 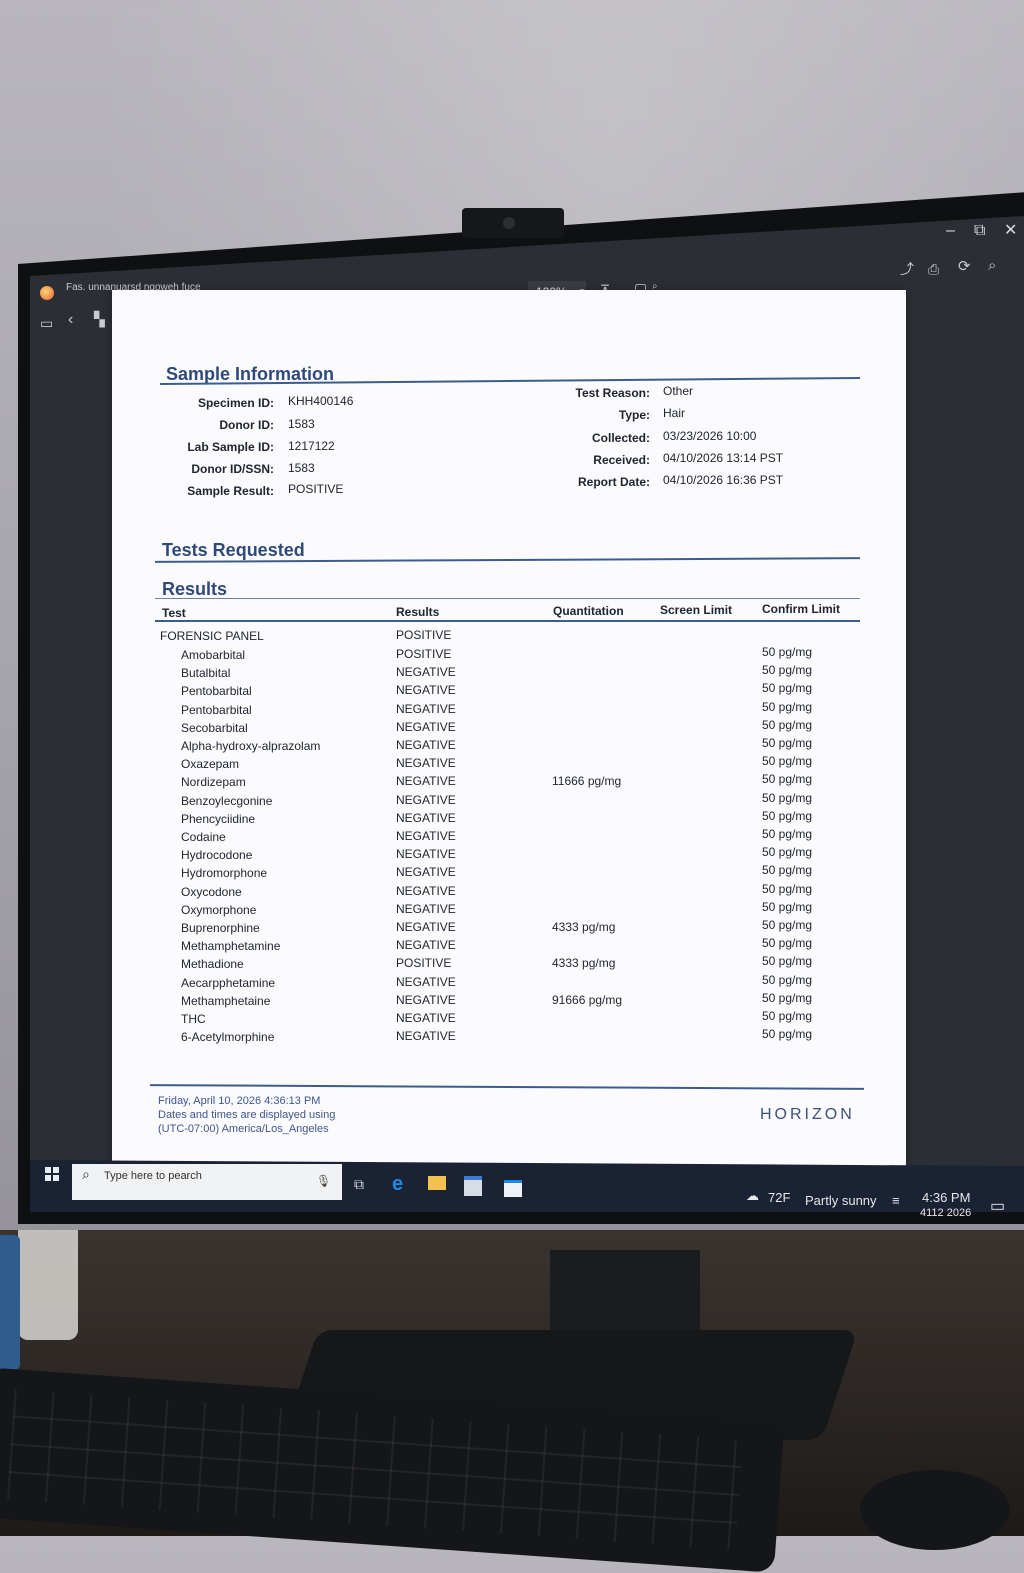 I want to click on result-value: POSITIVE, so click(x=424, y=654).